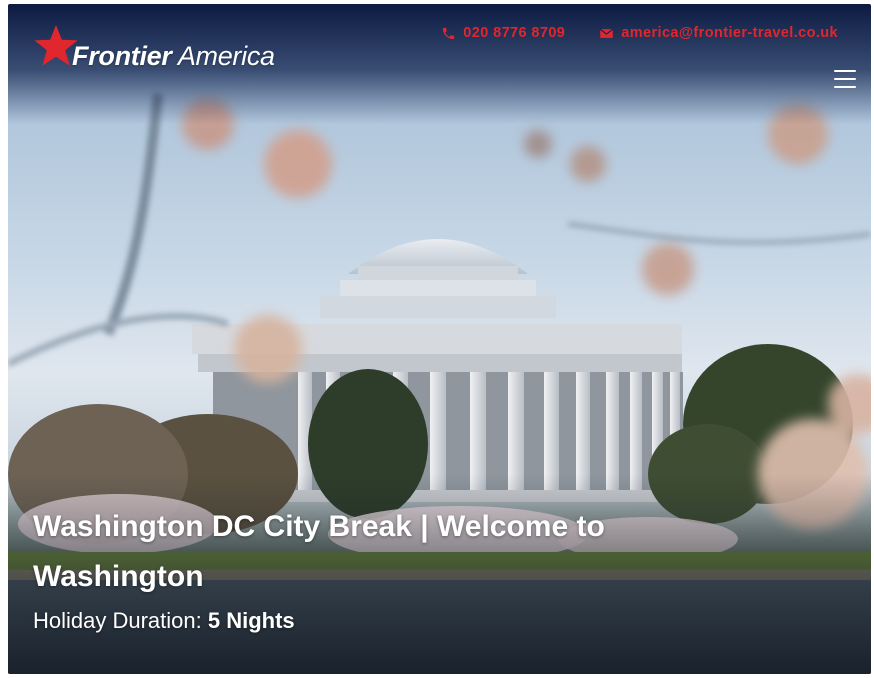  I want to click on menu-bar-bottom, so click(845, 87).